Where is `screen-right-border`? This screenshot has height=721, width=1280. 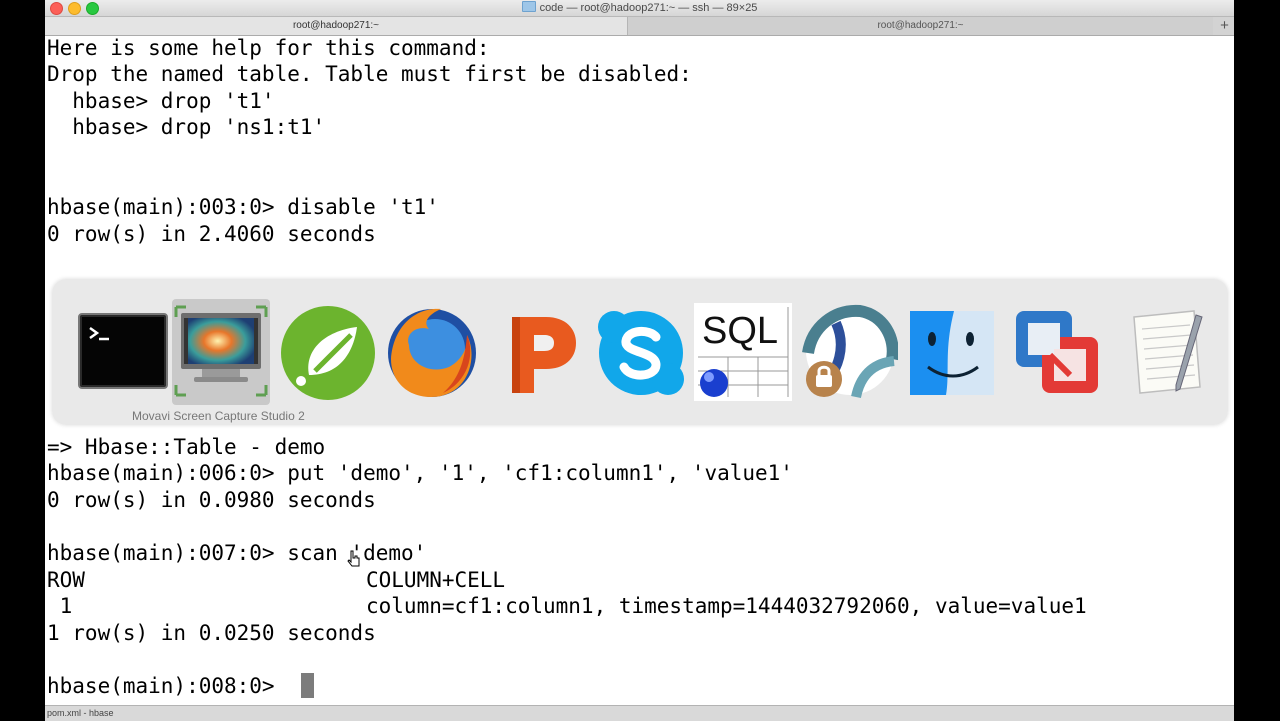 screen-right-border is located at coordinates (1257, 360).